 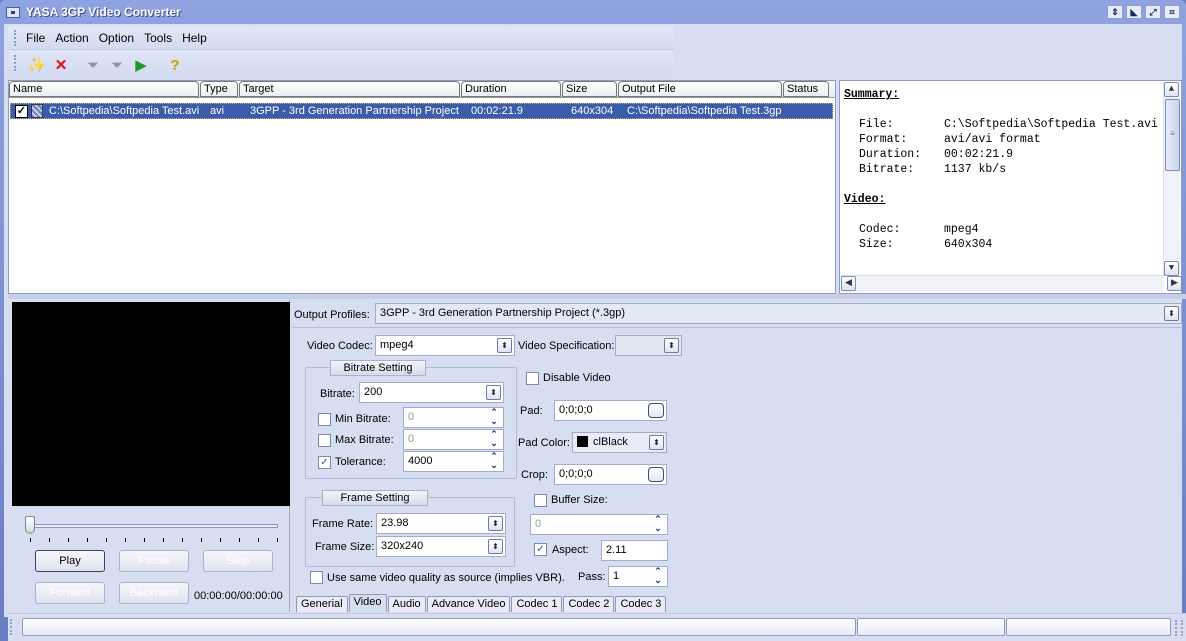 I want to click on backward-button: Backward, so click(x=154, y=593).